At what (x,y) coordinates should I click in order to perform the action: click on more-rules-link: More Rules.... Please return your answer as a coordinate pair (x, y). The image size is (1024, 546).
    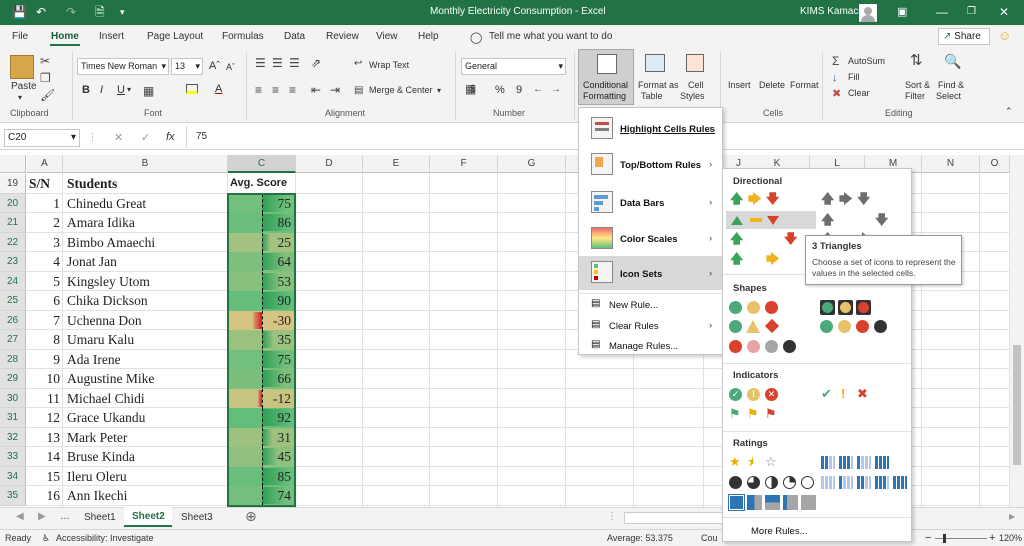
    Looking at the image, I should click on (779, 531).